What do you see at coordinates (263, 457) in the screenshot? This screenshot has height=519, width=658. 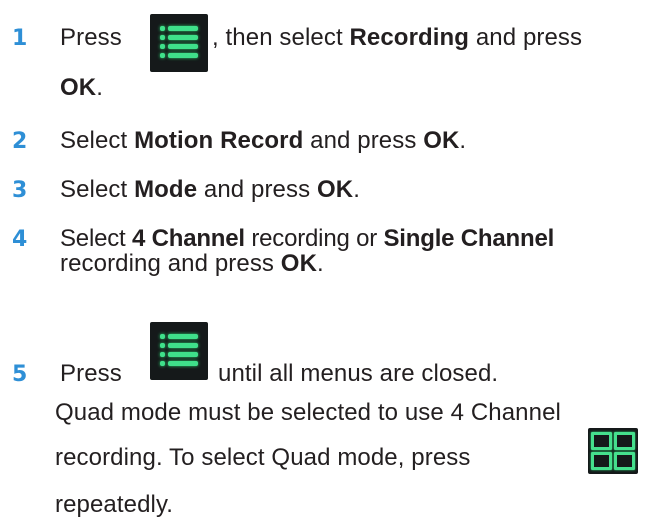 I see `note-line-2: recording. To select Quad mode, press` at bounding box center [263, 457].